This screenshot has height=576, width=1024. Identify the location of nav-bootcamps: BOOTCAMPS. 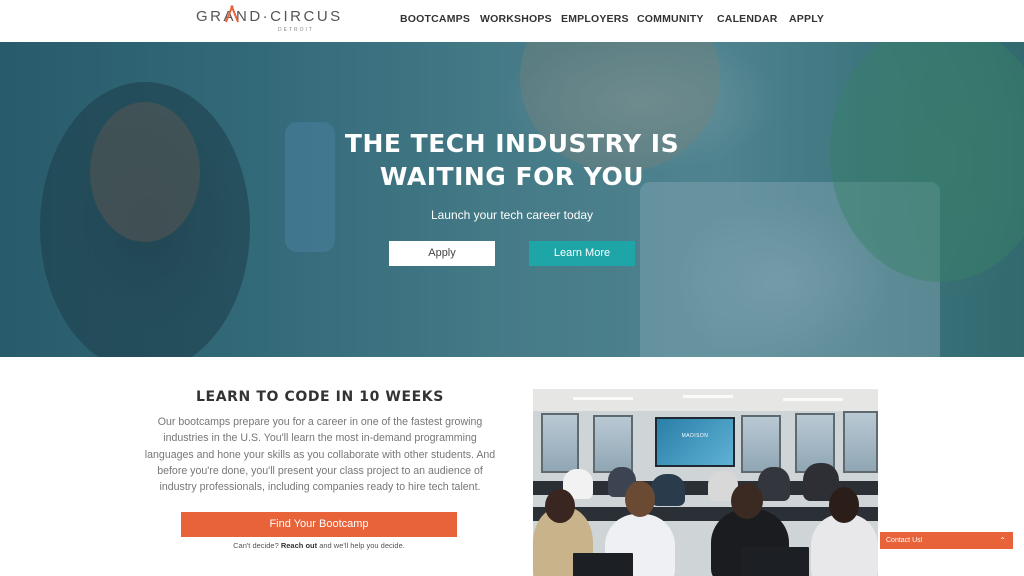
(435, 19).